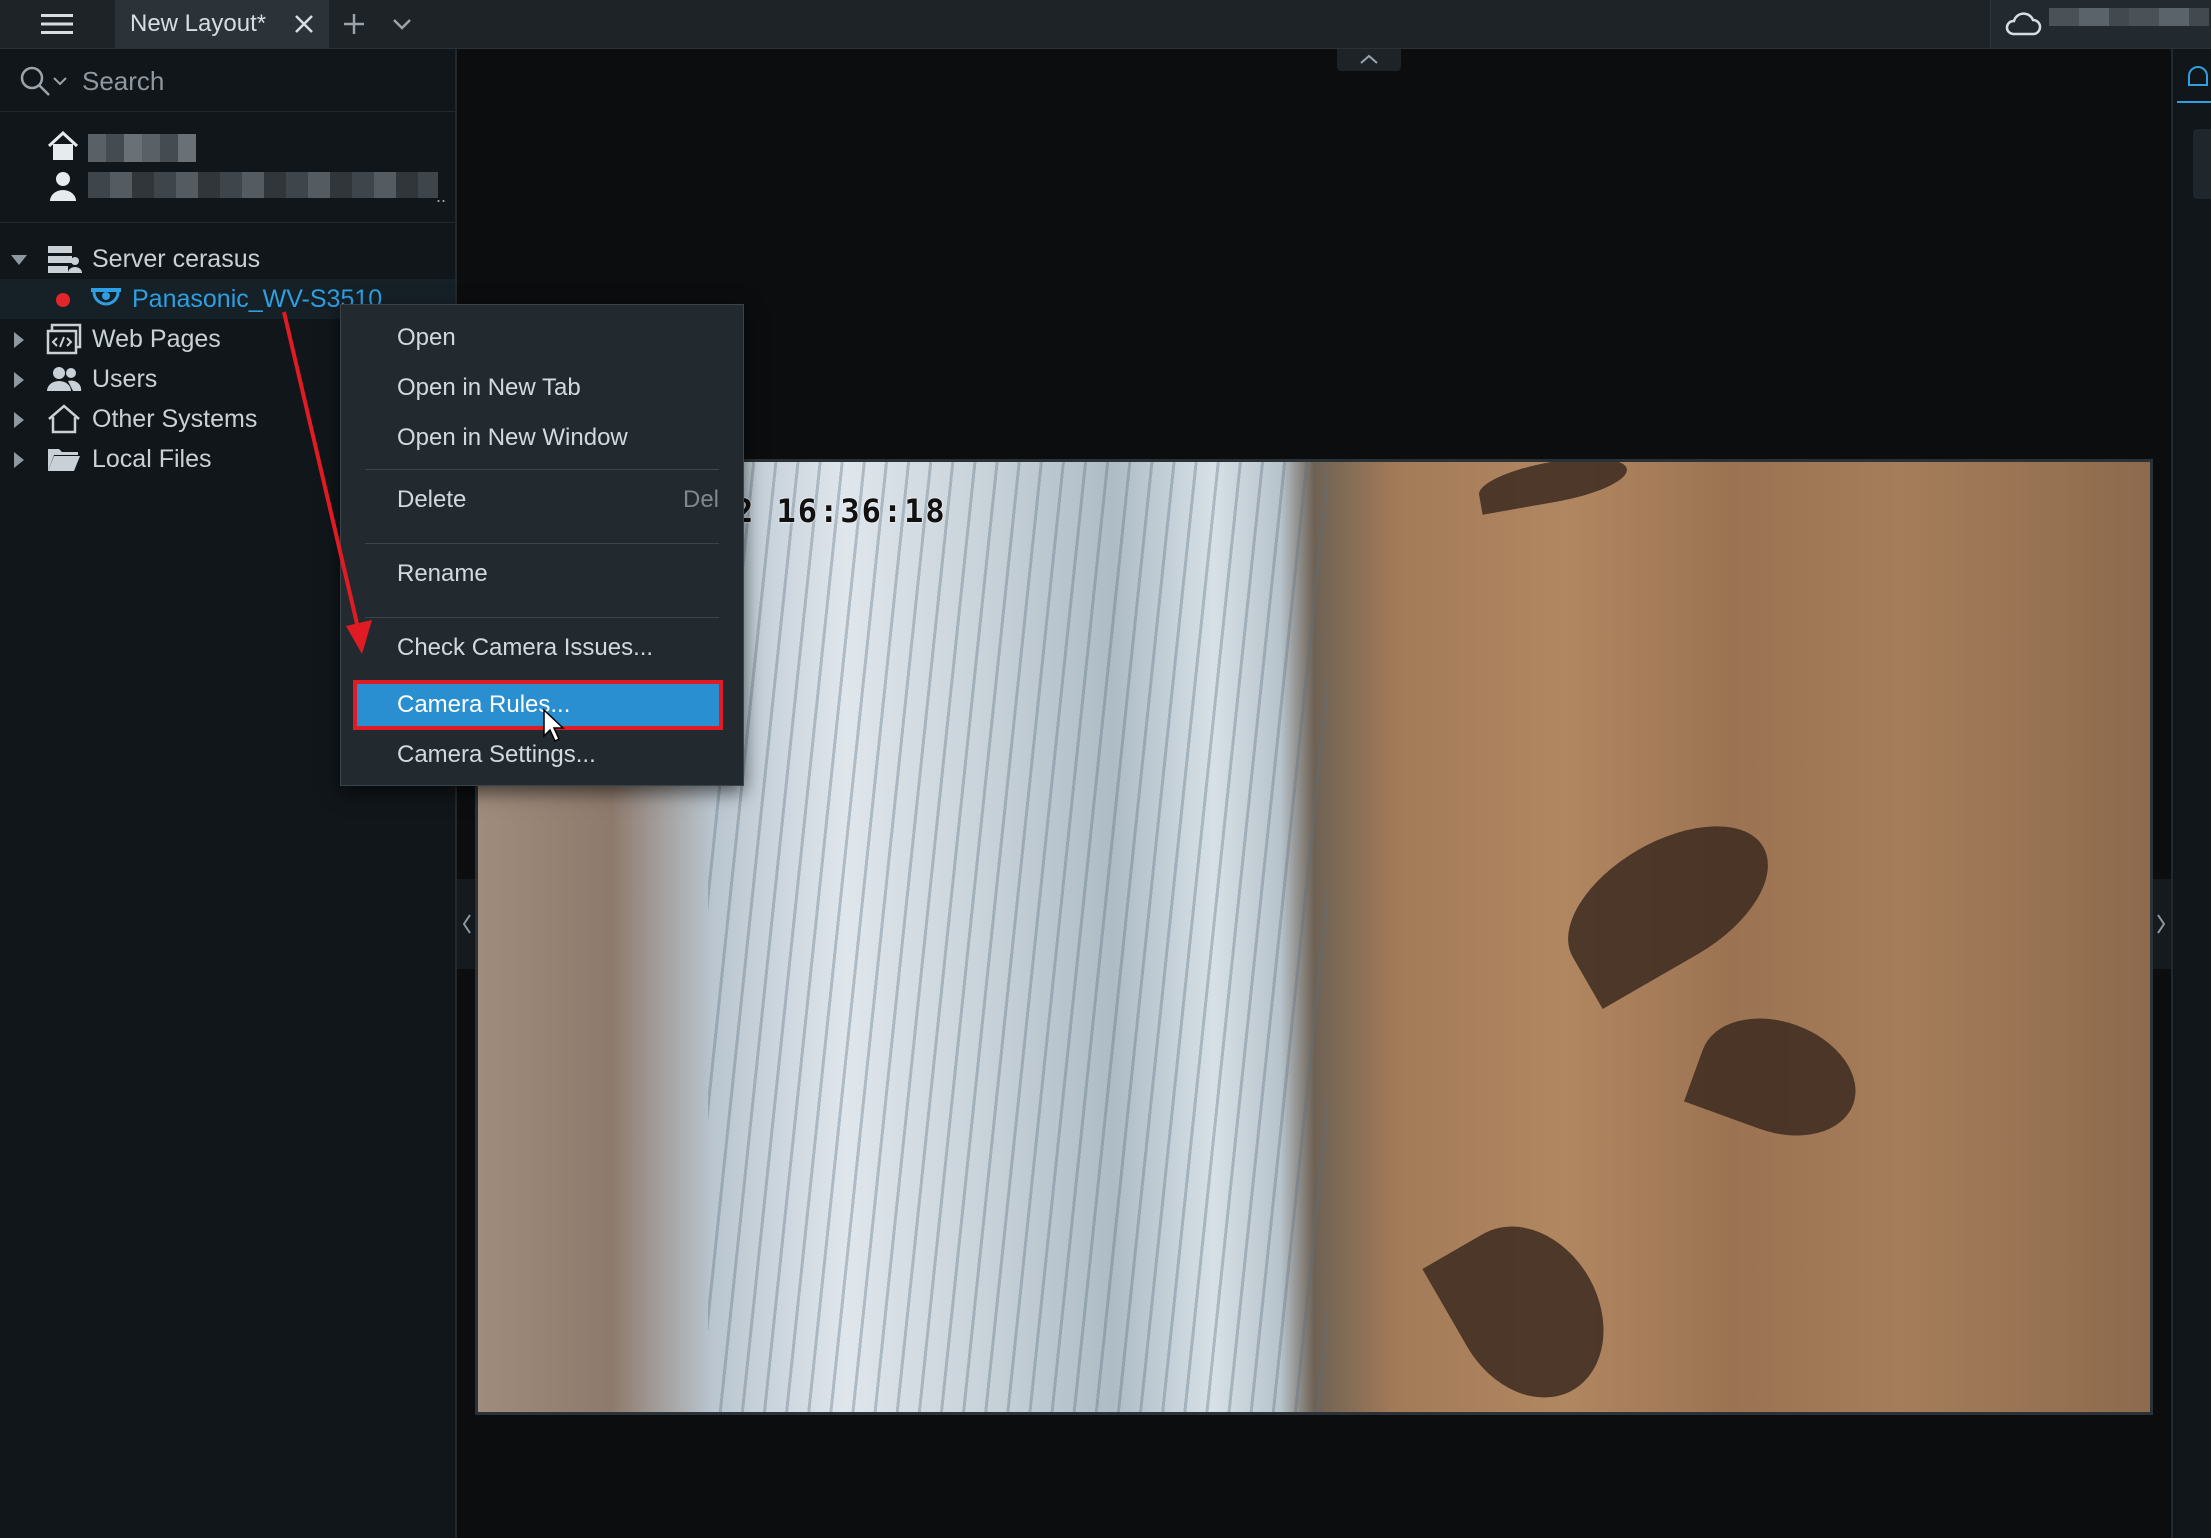 The width and height of the screenshot is (2211, 1538). I want to click on tree-item-label: Web Pages, so click(156, 339).